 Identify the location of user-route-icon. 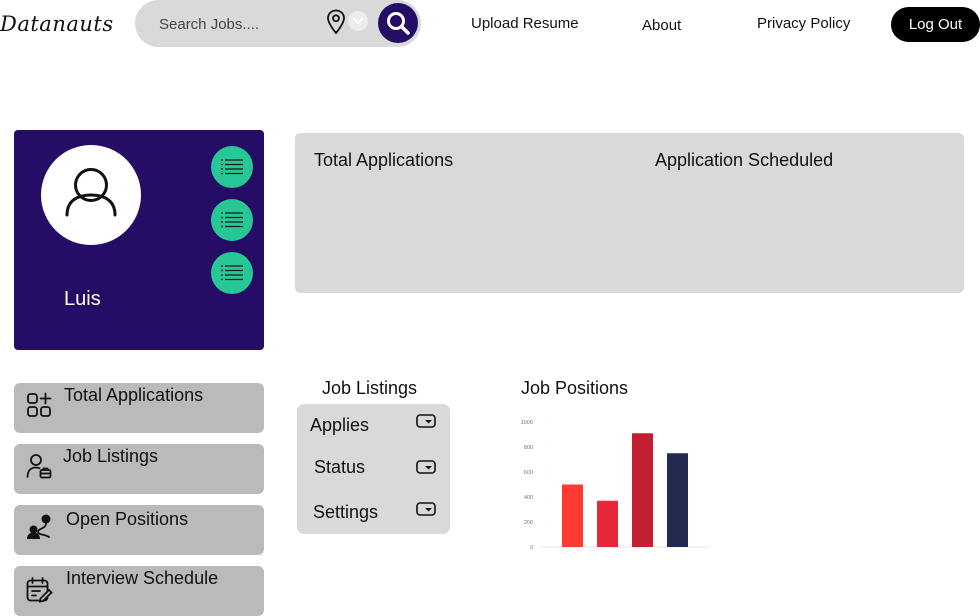
(39, 526).